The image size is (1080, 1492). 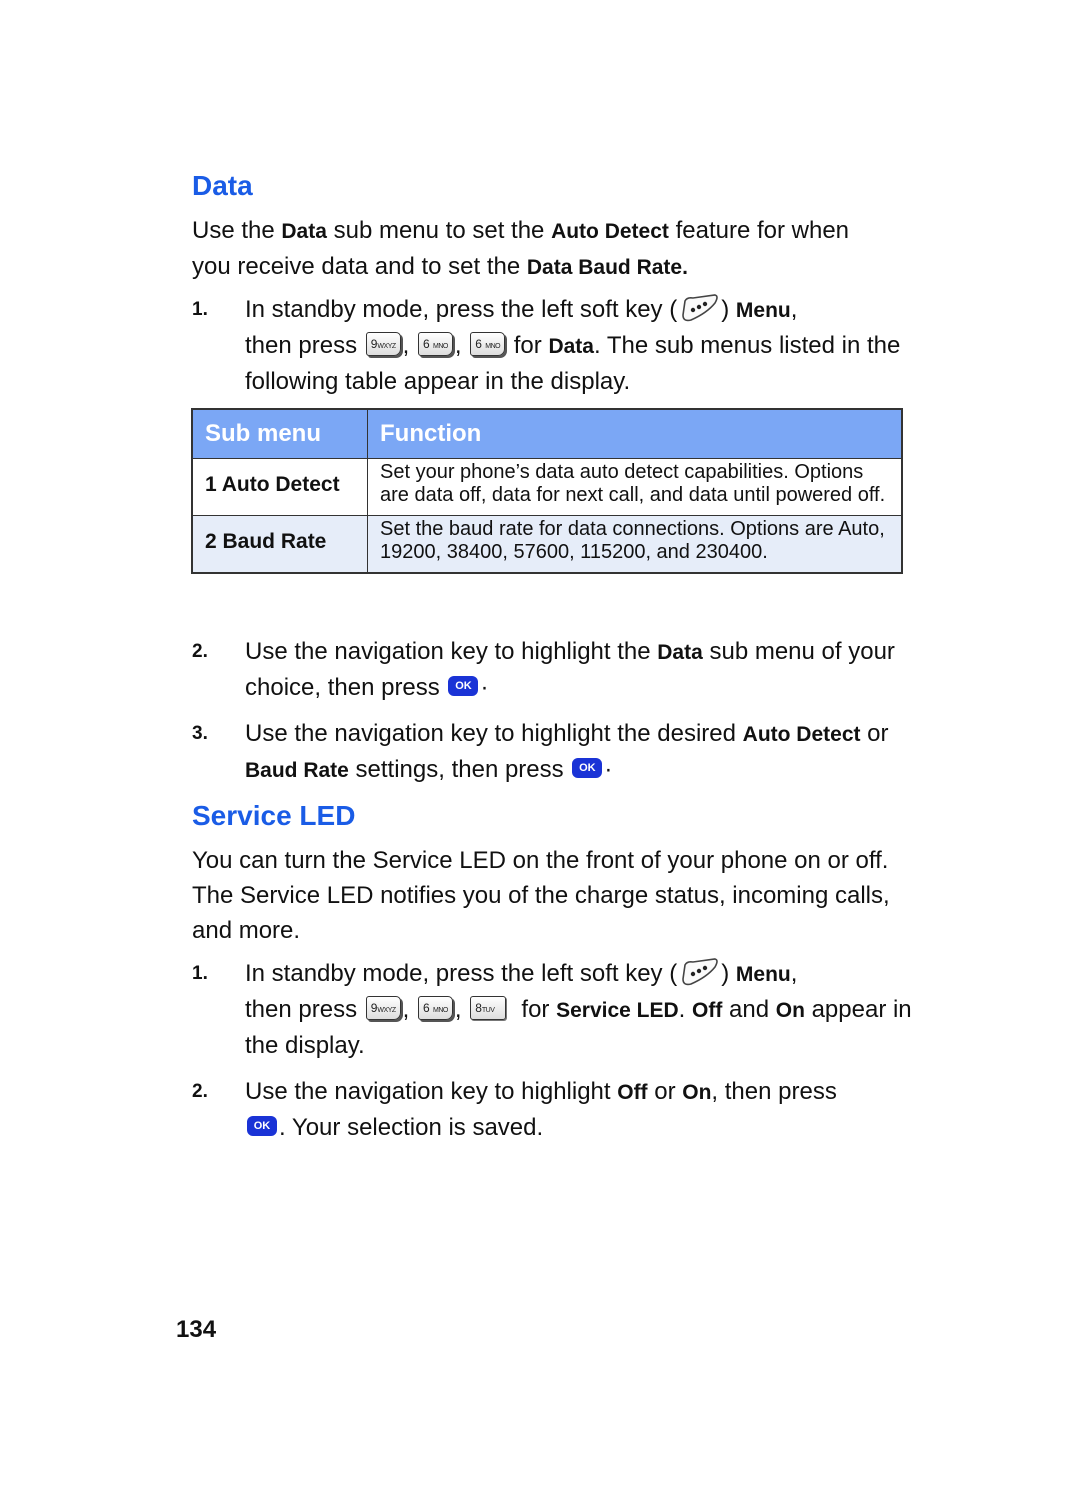 I want to click on key-sub: TUV, so click(x=488, y=1010).